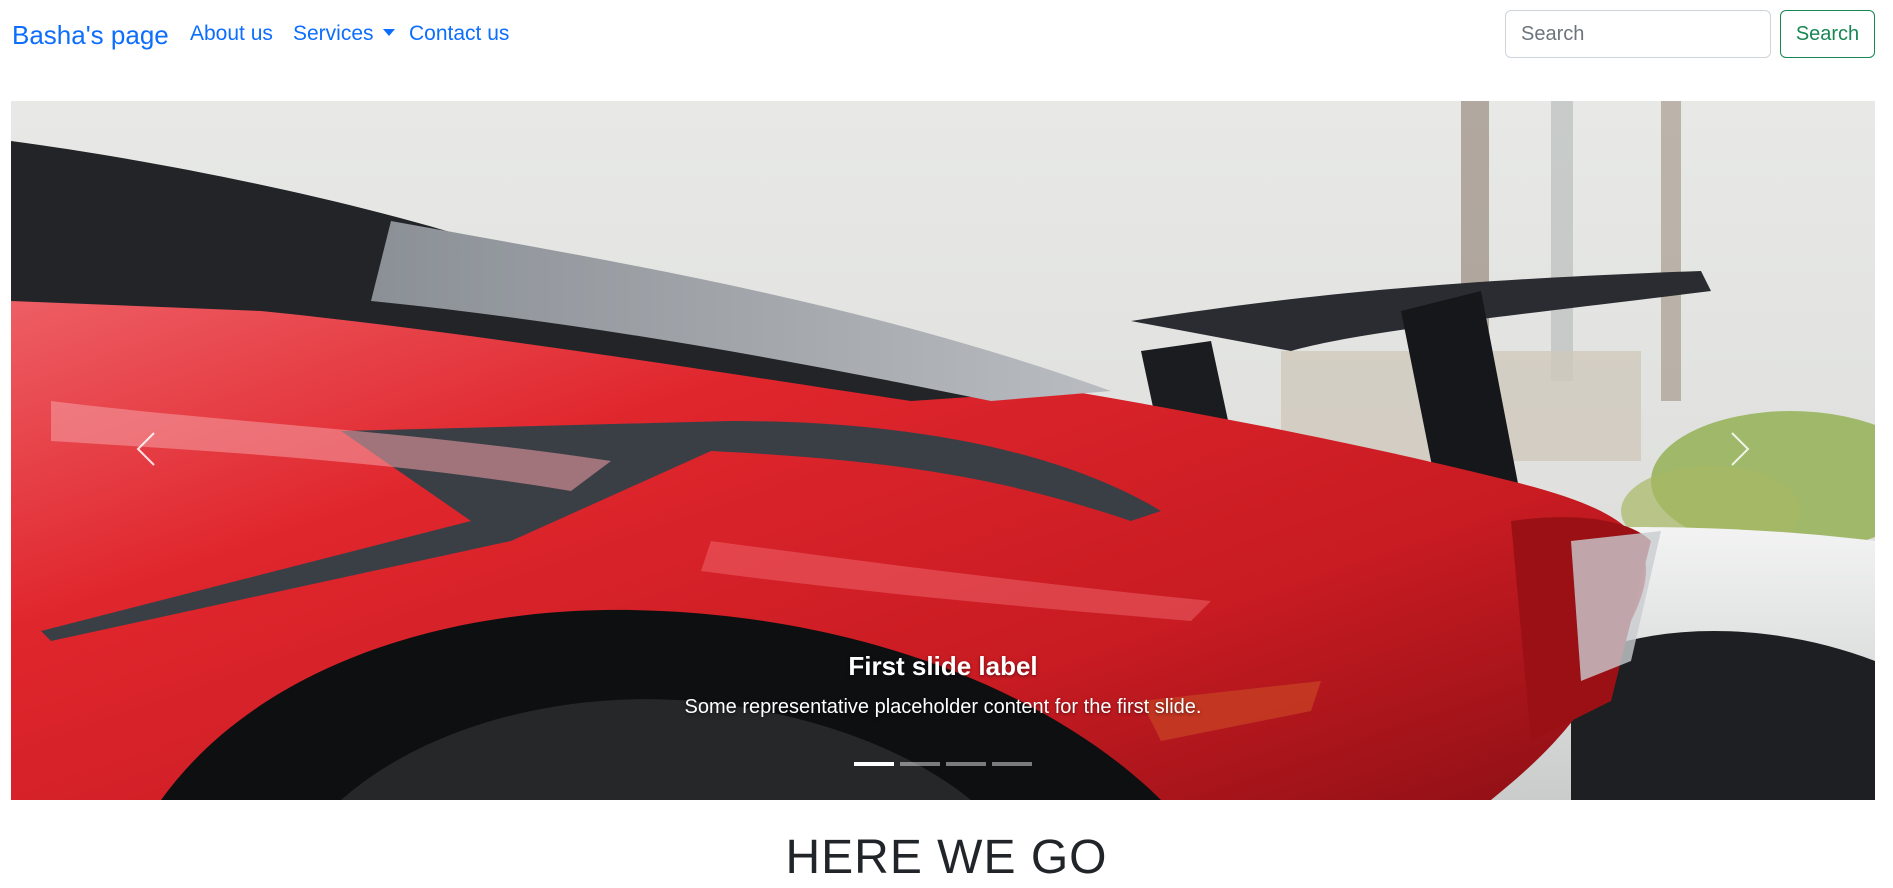 This screenshot has height=888, width=1893. Describe the element at coordinates (388, 32) in the screenshot. I see `caret-down-icon` at that location.